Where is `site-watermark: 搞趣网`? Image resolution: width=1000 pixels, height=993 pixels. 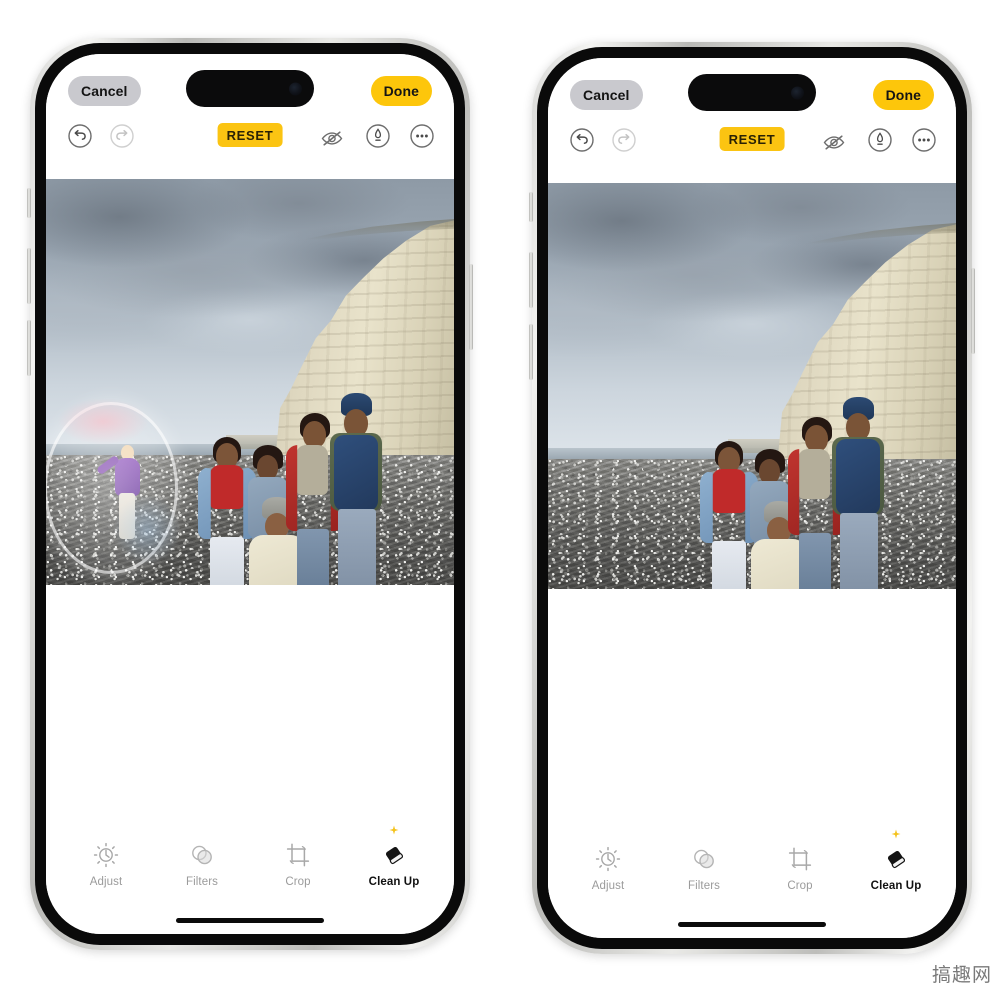
site-watermark: 搞趣网 is located at coordinates (961, 975).